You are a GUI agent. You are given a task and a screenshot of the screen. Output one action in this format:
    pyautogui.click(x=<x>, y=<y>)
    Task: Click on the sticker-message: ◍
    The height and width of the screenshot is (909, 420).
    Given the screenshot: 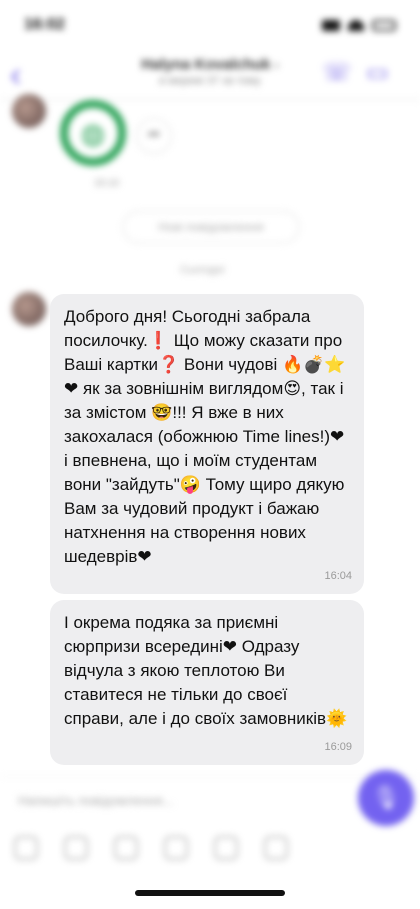 What is the action you would take?
    pyautogui.click(x=93, y=133)
    